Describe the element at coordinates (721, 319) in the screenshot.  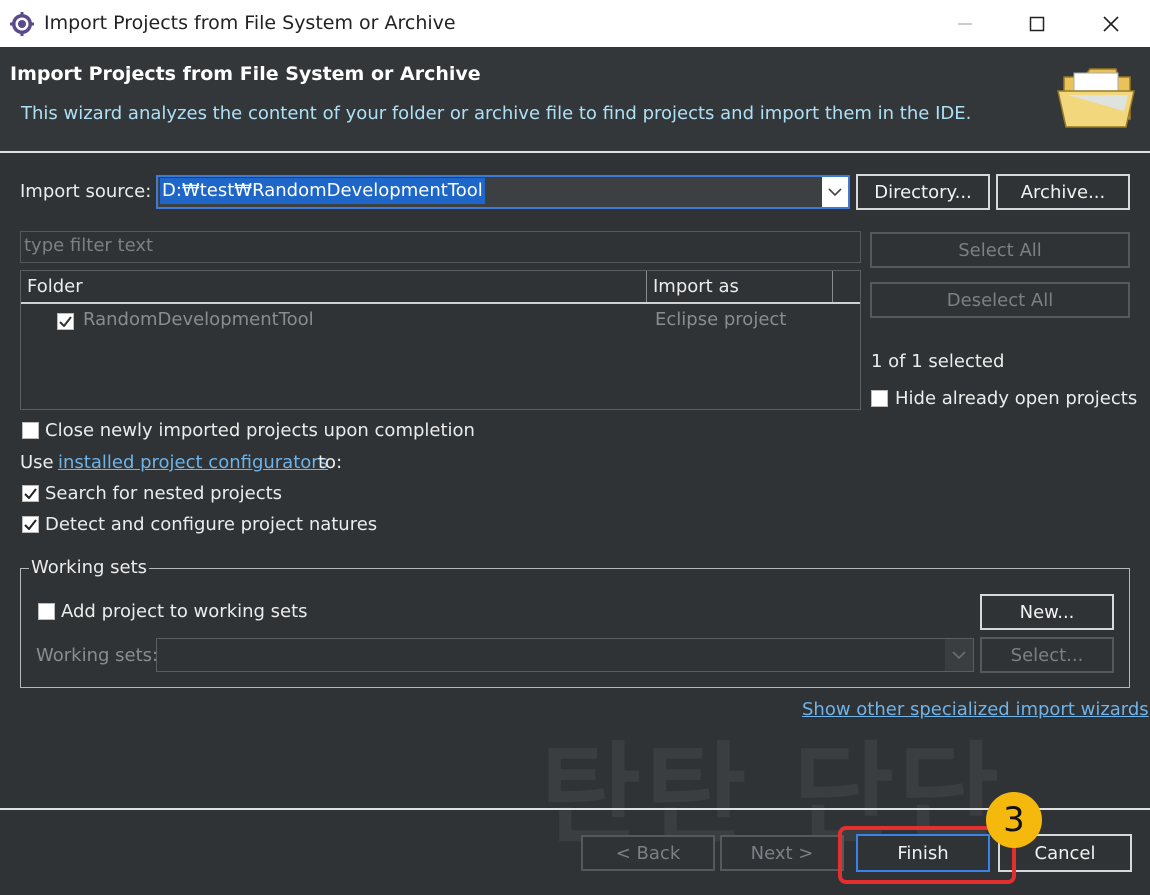
I see `row-import-as: Eclipse project` at that location.